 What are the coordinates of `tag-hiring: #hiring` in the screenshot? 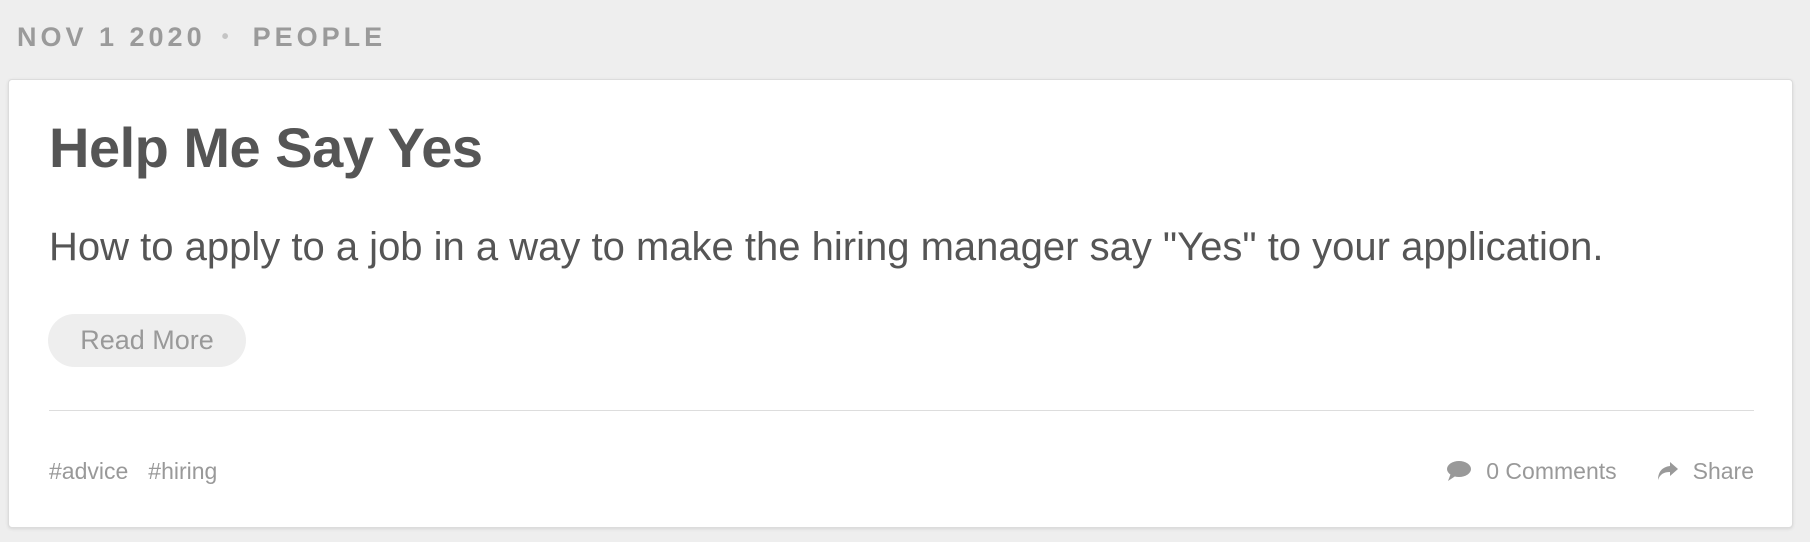 It's located at (182, 471).